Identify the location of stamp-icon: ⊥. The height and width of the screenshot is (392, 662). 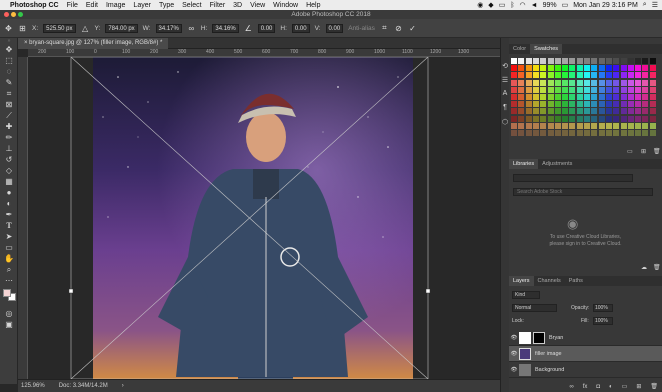
(9, 148).